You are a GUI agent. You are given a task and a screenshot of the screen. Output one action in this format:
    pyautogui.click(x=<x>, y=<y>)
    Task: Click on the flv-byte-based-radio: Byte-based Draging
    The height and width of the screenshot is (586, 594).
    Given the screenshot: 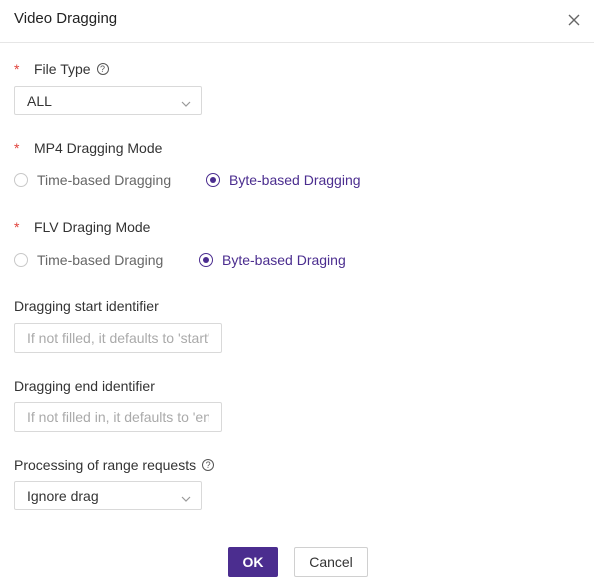 What is the action you would take?
    pyautogui.click(x=272, y=260)
    